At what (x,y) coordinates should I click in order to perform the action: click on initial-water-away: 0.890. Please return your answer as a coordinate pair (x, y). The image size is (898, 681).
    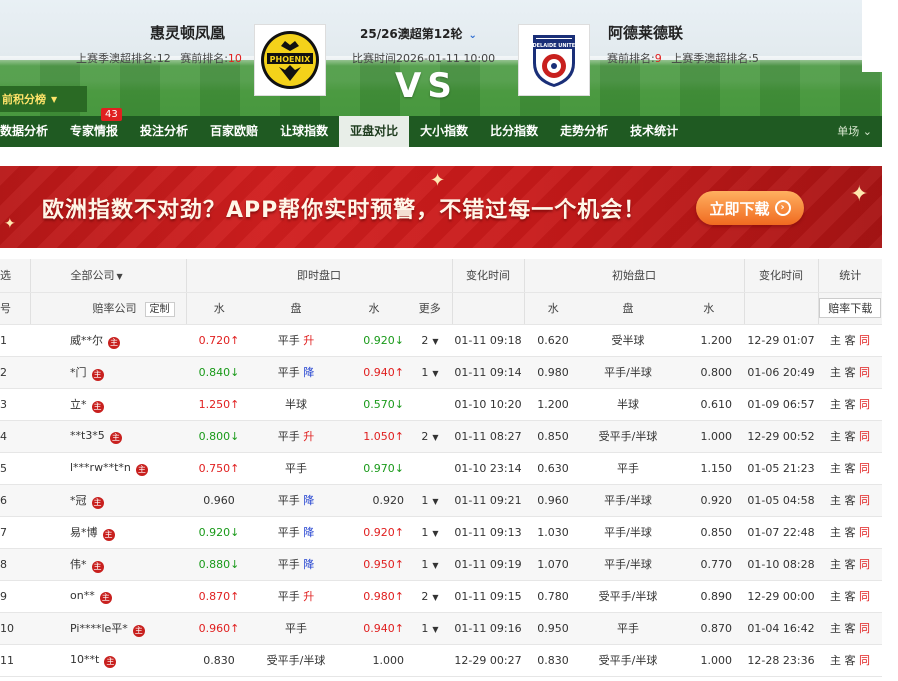
    Looking at the image, I should click on (709, 596).